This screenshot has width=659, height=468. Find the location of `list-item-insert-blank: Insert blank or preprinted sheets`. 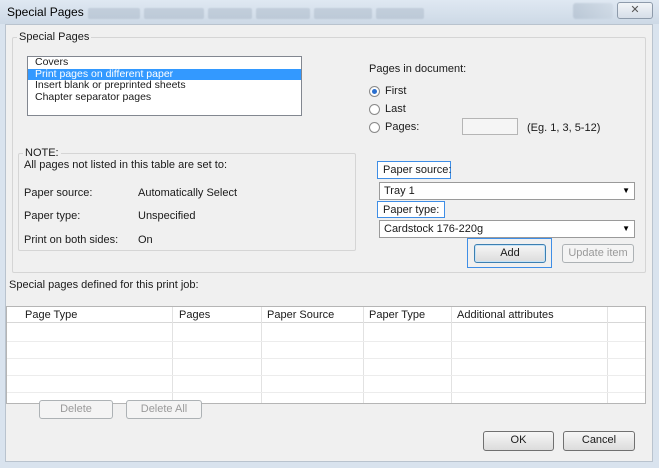

list-item-insert-blank: Insert blank or preprinted sheets is located at coordinates (164, 85).